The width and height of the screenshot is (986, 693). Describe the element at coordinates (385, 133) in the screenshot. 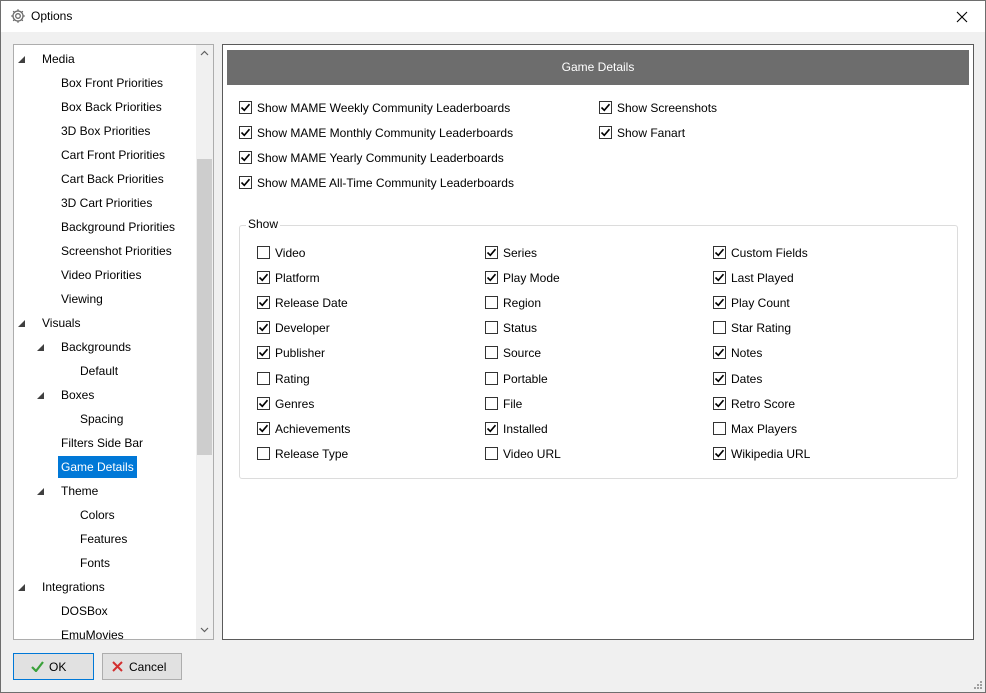

I see `option-label: Show MAME Monthly Community Leaderboards` at that location.